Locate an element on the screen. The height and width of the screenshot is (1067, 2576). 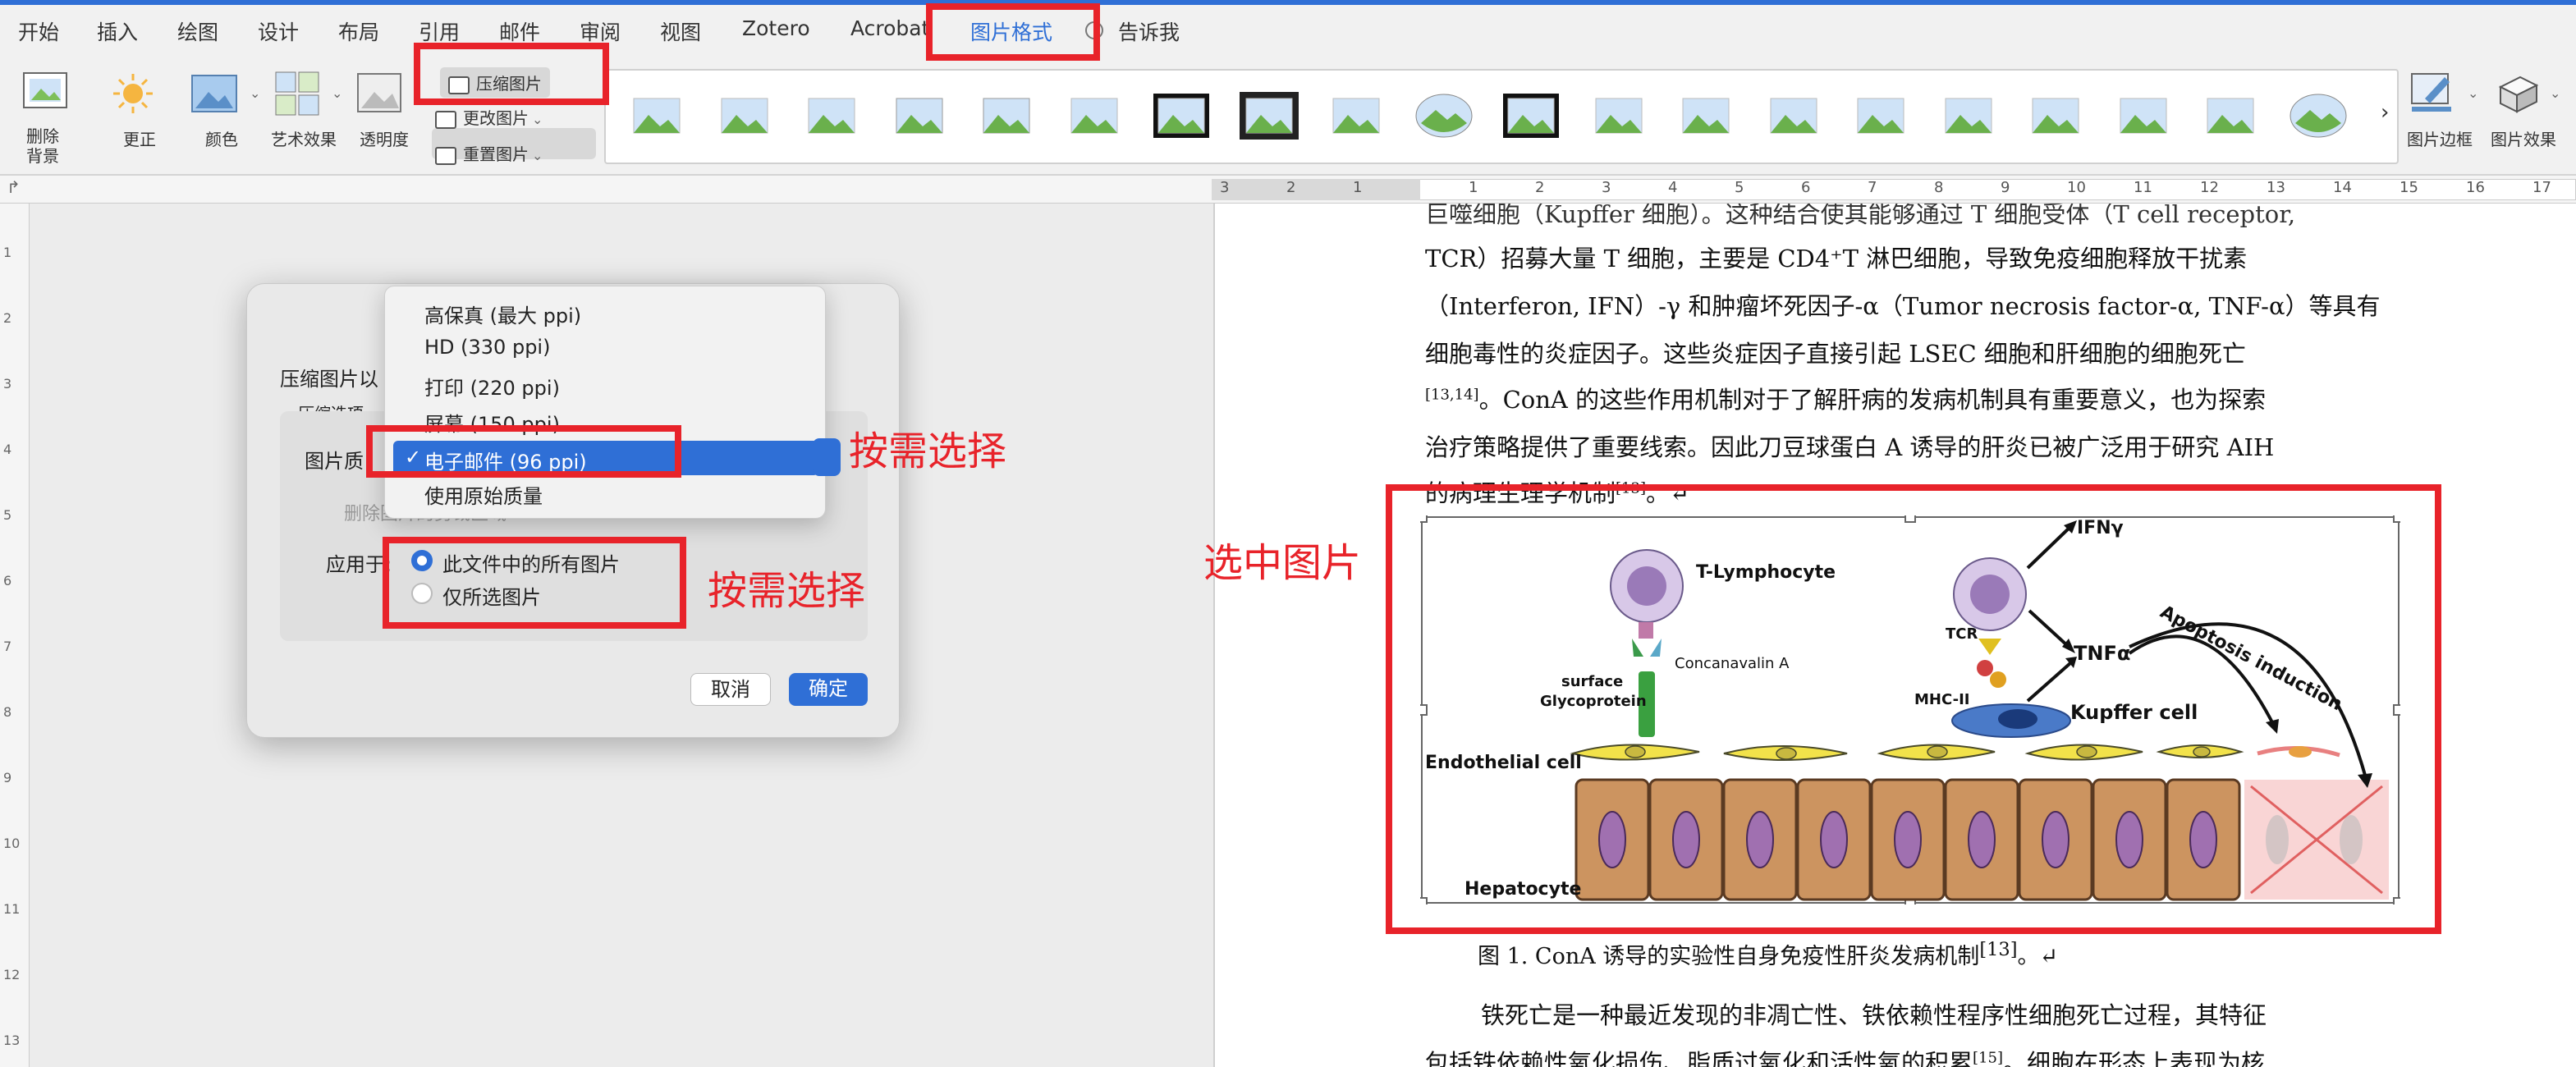
cancel-button: 取消 is located at coordinates (731, 689).